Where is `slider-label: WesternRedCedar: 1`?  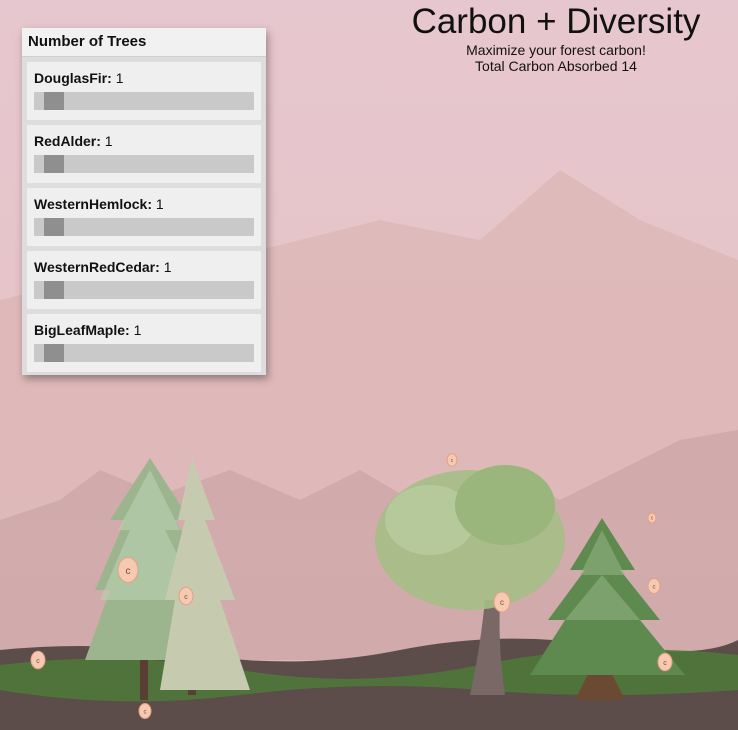 slider-label: WesternRedCedar: 1 is located at coordinates (102, 267).